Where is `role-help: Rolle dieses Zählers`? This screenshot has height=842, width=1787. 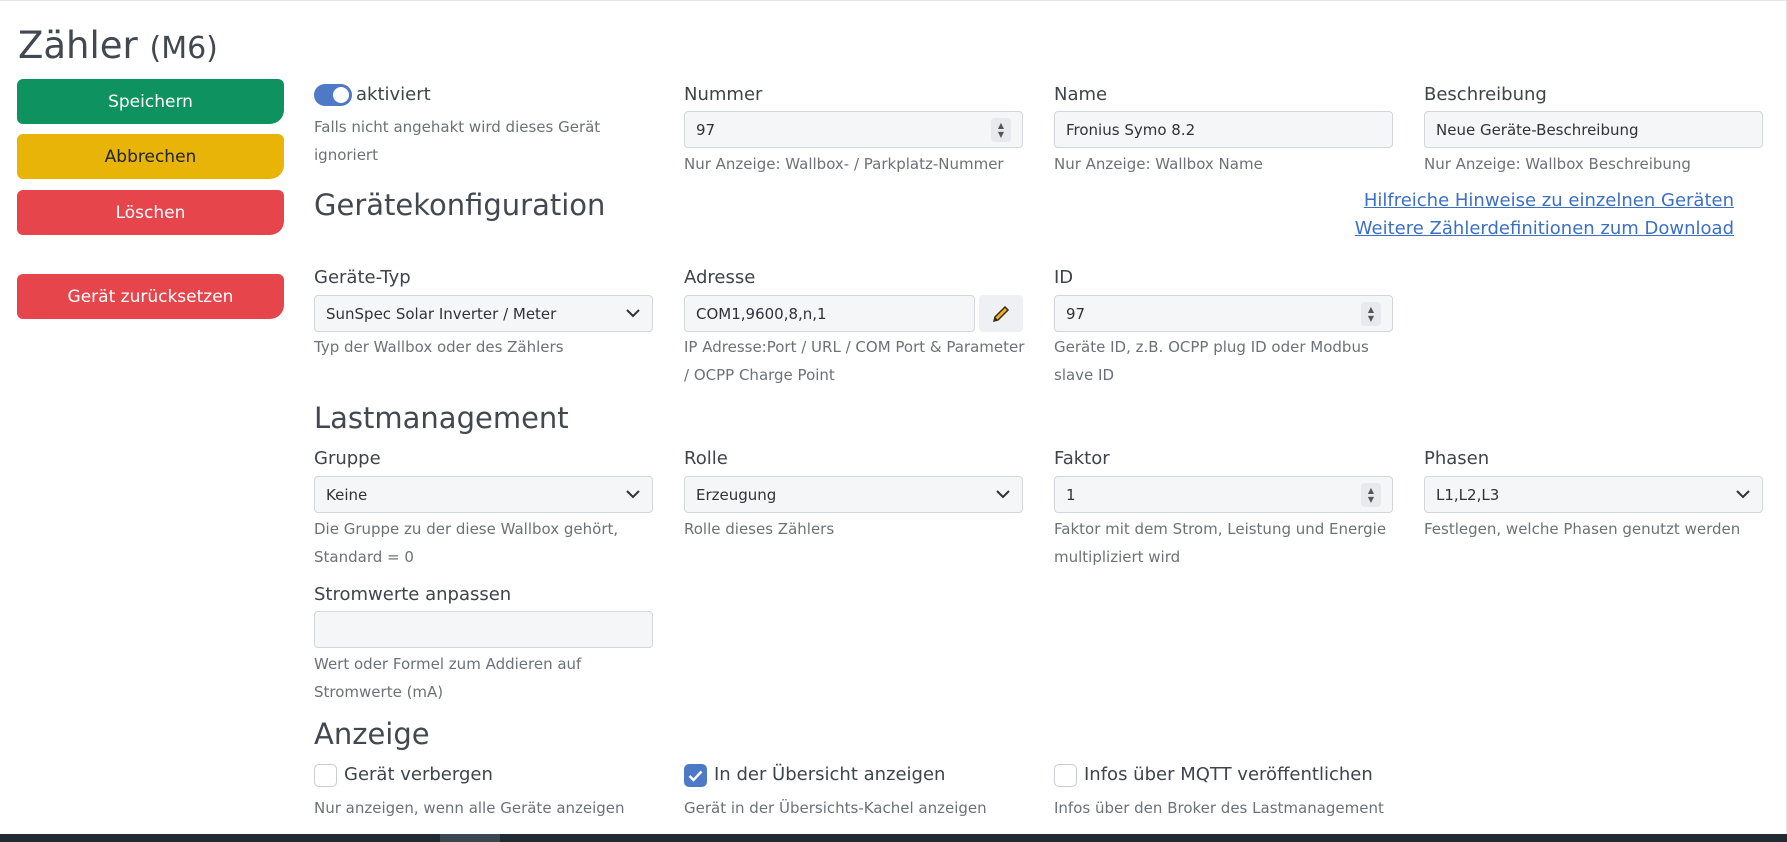
role-help: Rolle dieses Zählers is located at coordinates (759, 529).